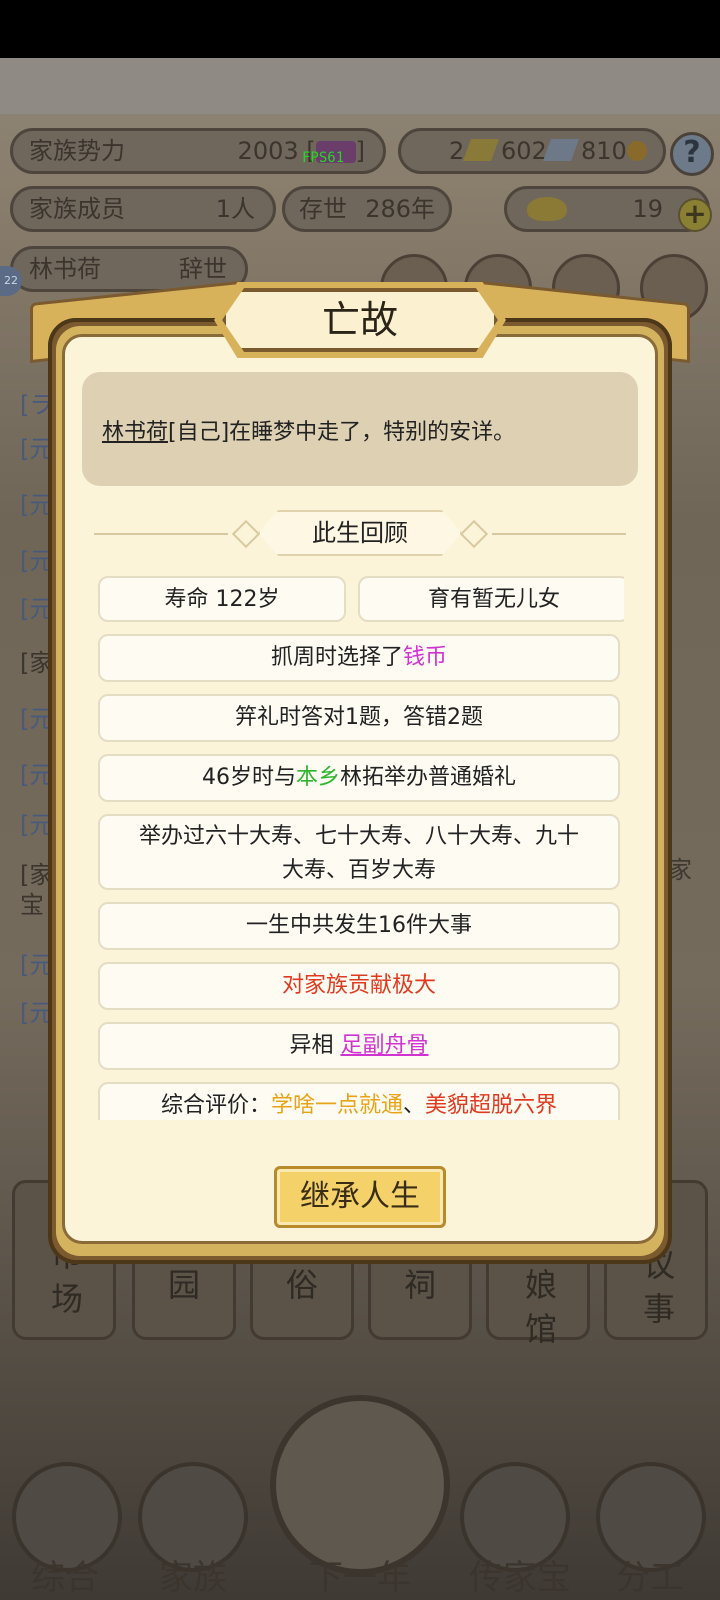  What do you see at coordinates (135, 432) in the screenshot?
I see `deceased-name-link: 林书荷` at bounding box center [135, 432].